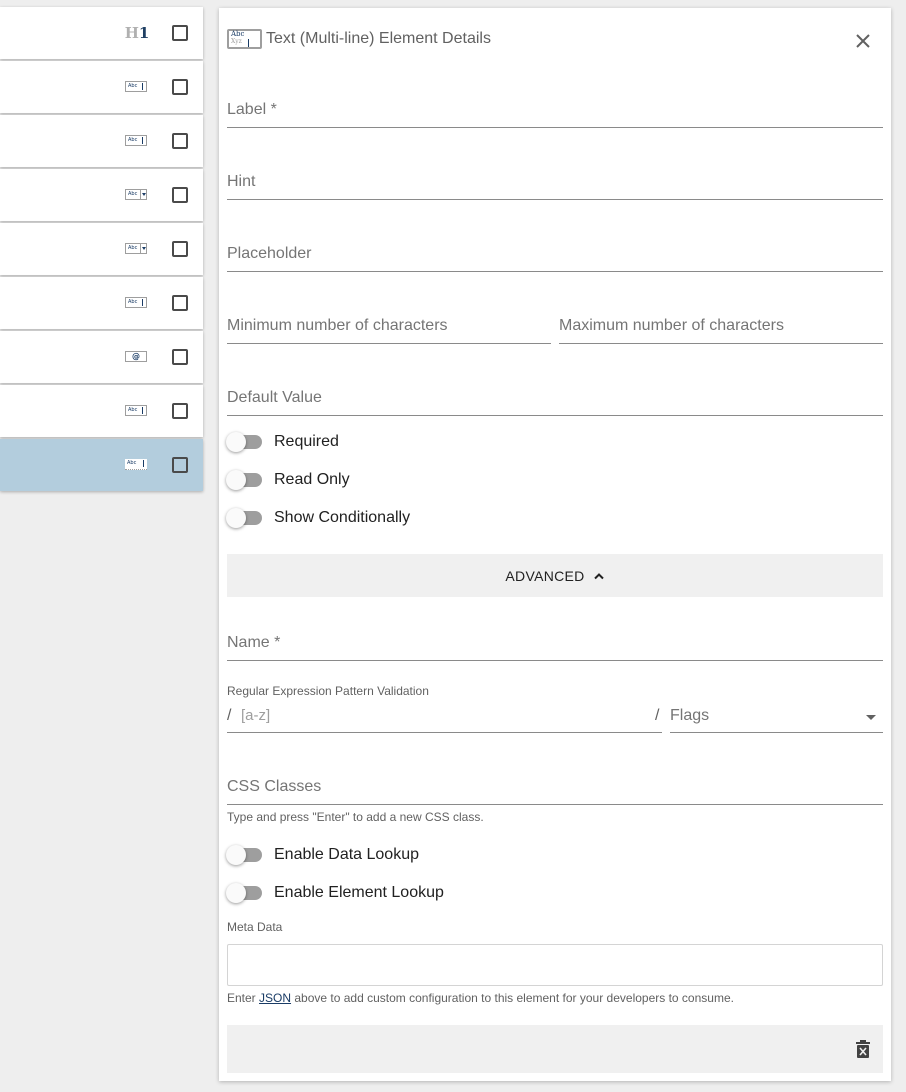  Describe the element at coordinates (244, 39) in the screenshot. I see `multiline-text-icon: Abc Xyz` at that location.